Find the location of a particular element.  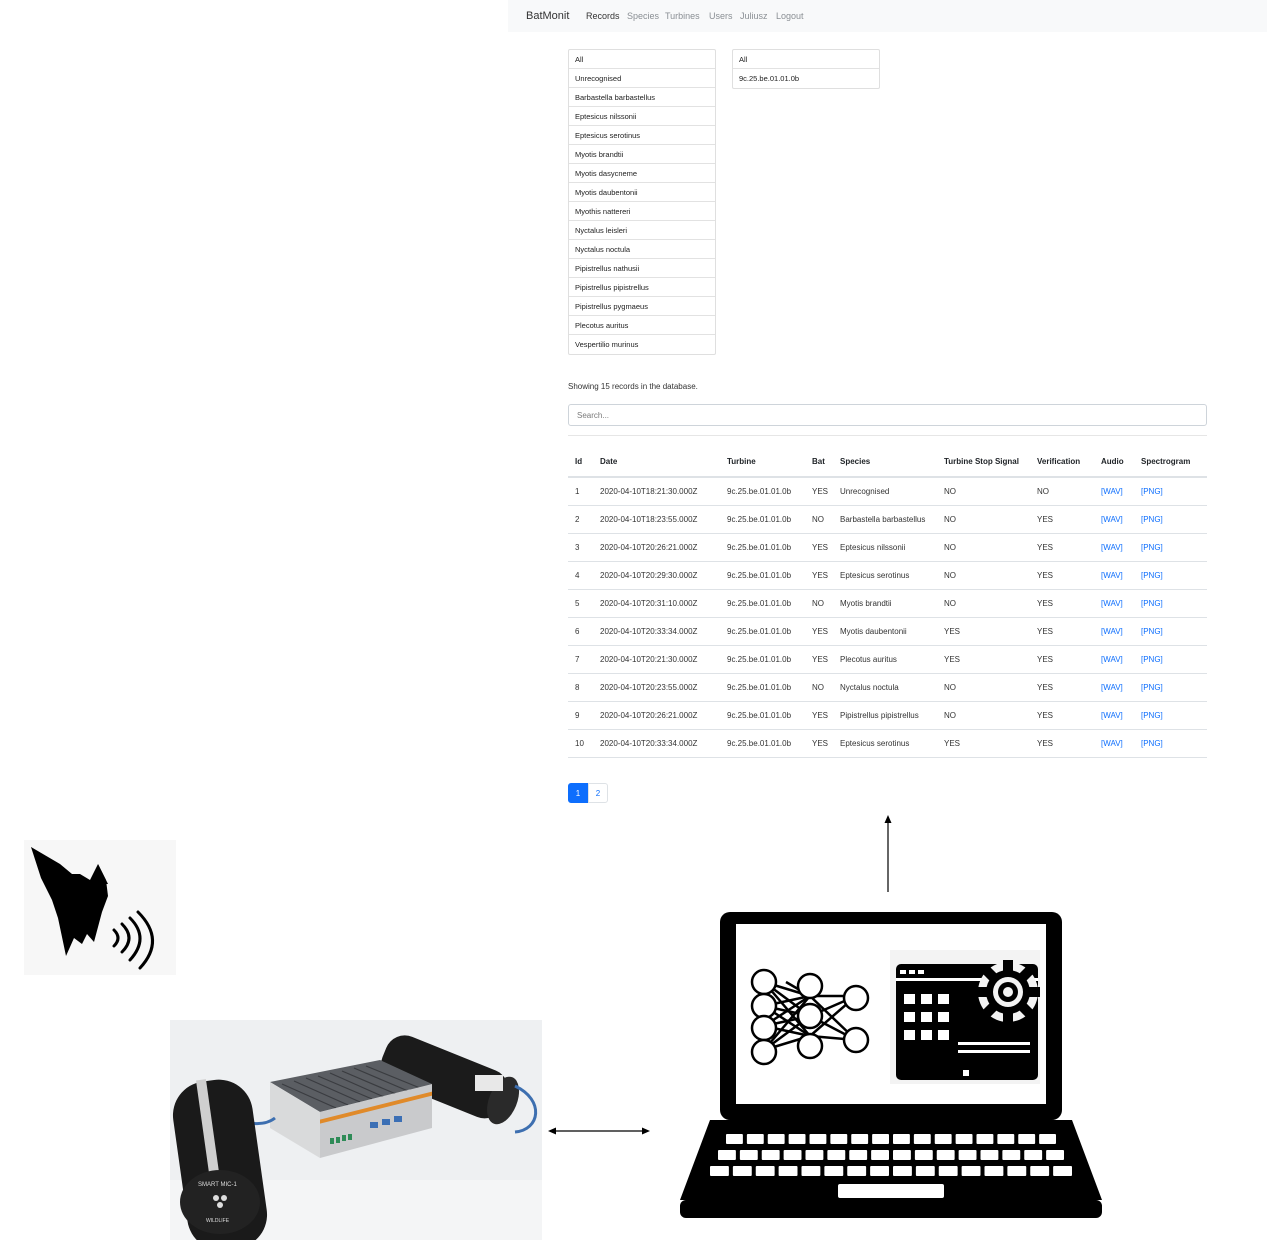

species-filter-item: Pipistrellus nathusii is located at coordinates (642, 268).